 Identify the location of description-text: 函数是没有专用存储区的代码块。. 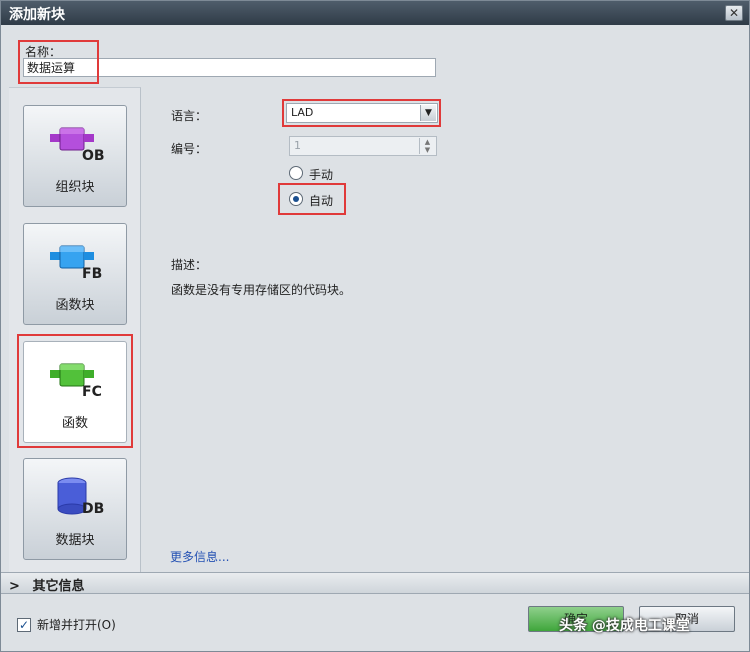
(261, 290).